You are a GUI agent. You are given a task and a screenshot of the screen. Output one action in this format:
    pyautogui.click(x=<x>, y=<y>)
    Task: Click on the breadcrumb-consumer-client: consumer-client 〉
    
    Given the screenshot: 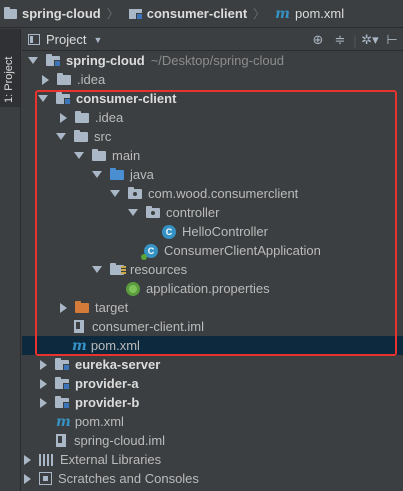 What is the action you would take?
    pyautogui.click(x=201, y=14)
    